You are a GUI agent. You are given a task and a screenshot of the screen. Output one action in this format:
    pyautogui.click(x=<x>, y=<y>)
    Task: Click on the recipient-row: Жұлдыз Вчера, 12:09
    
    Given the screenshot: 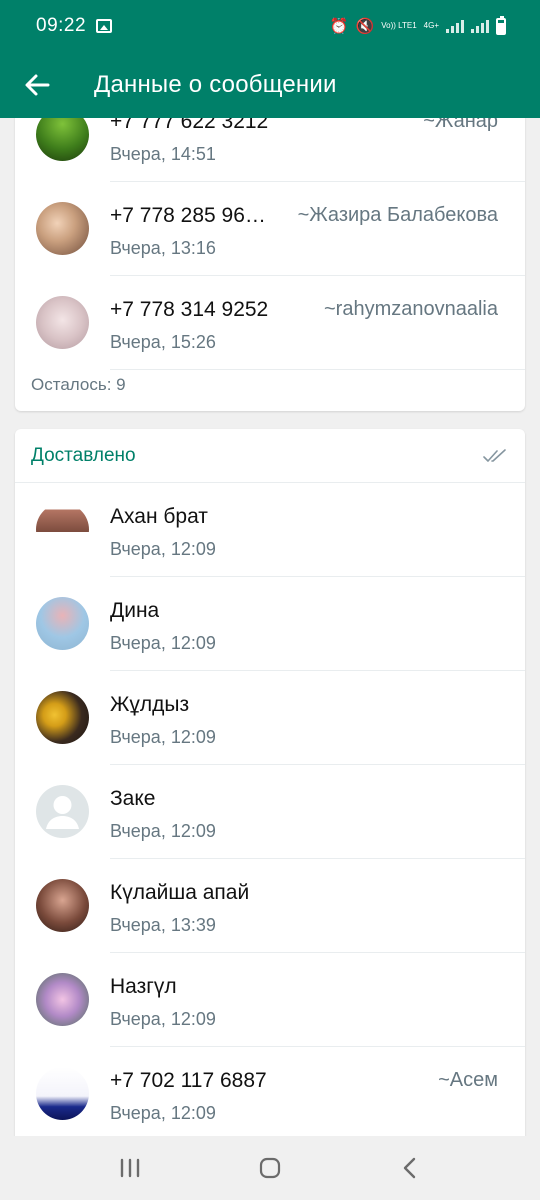 What is the action you would take?
    pyautogui.click(x=270, y=718)
    